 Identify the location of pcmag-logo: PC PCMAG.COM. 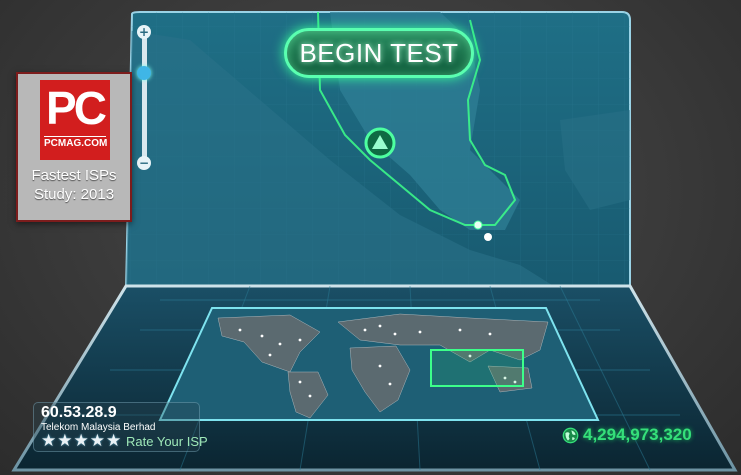
(75, 120).